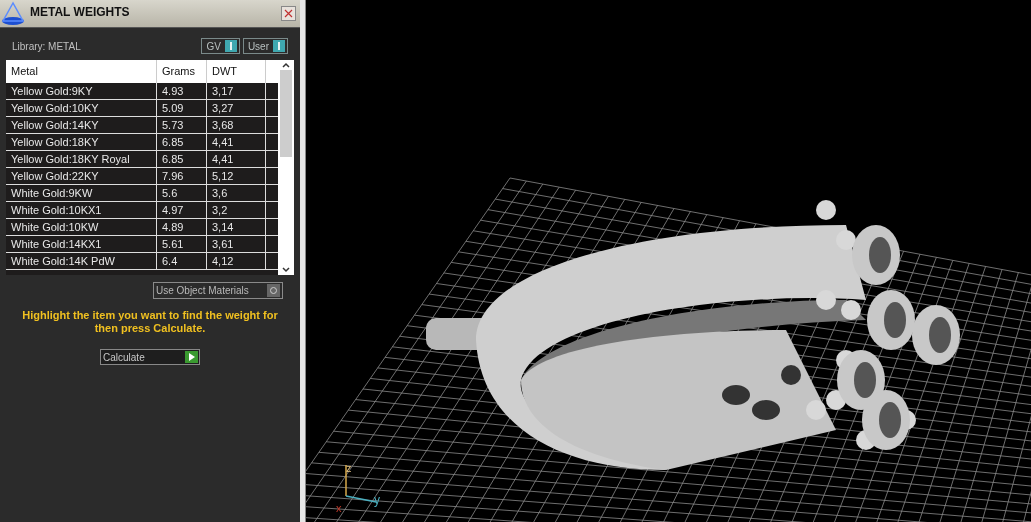 The width and height of the screenshot is (1031, 522). Describe the element at coordinates (182, 91) in the screenshot. I see `table-cell: 4.93` at that location.